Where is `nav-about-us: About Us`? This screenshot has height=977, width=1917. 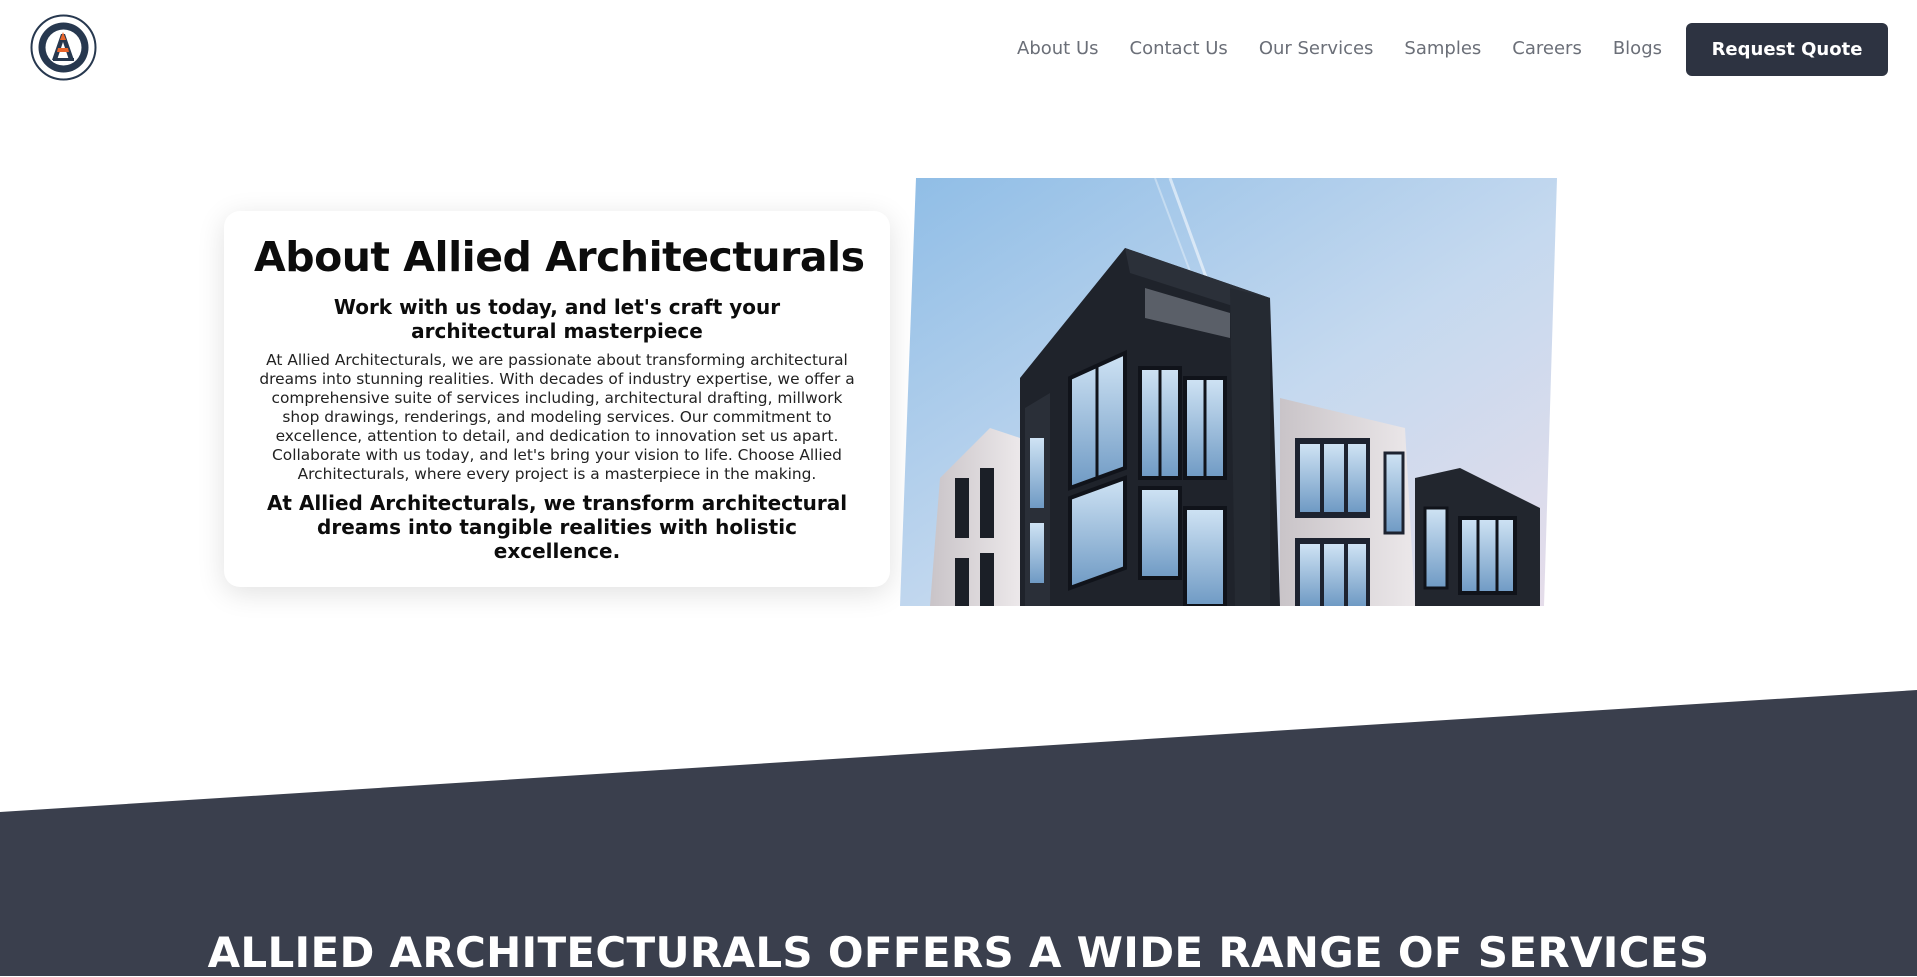 nav-about-us: About Us is located at coordinates (1058, 48).